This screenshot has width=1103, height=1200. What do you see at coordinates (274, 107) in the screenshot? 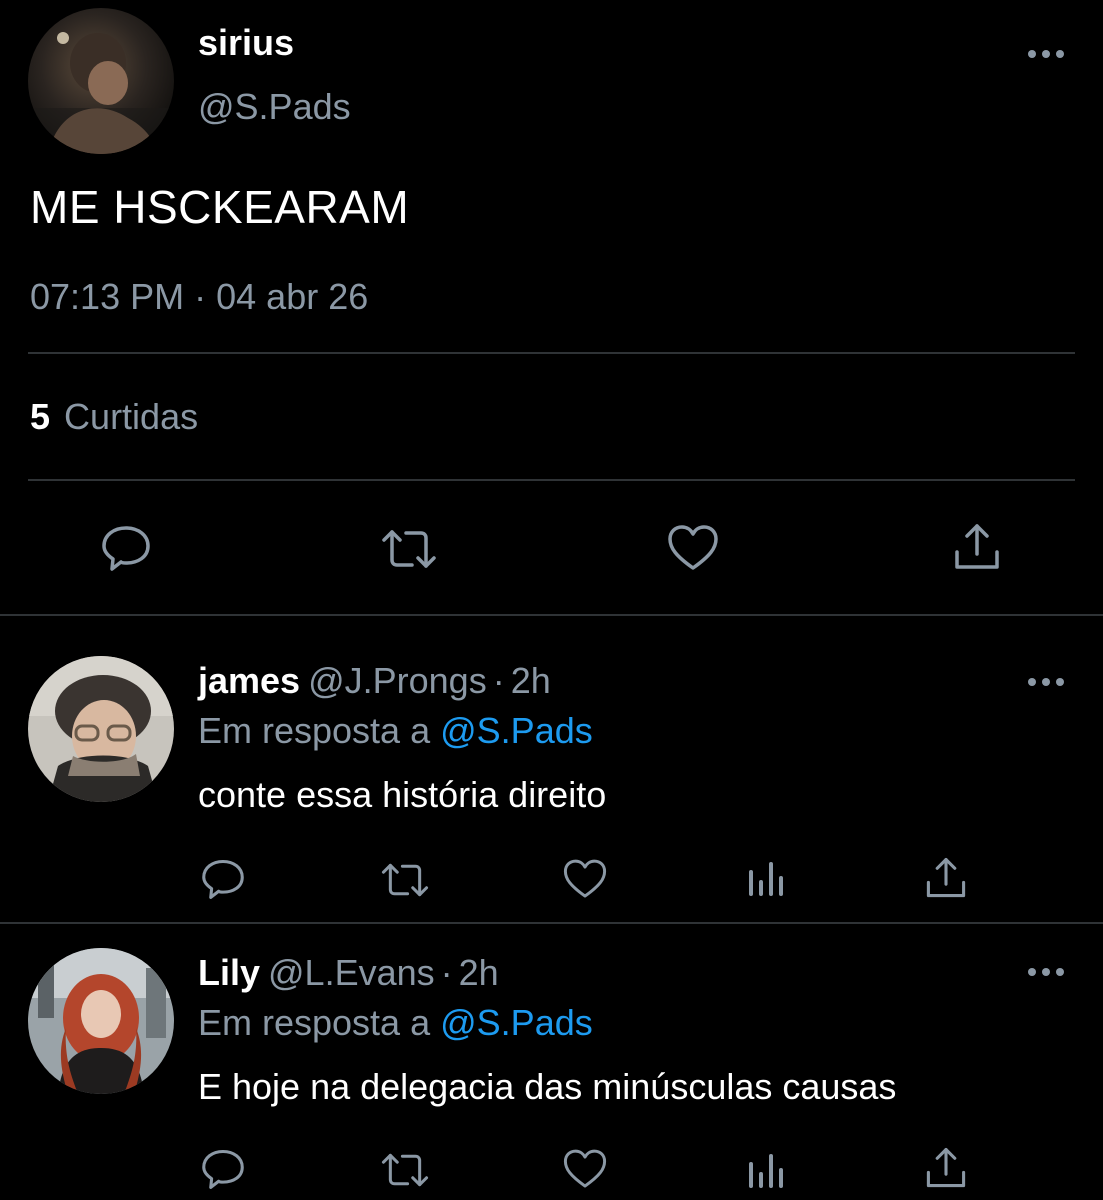
I see `main-author-handle: @S.Pads` at bounding box center [274, 107].